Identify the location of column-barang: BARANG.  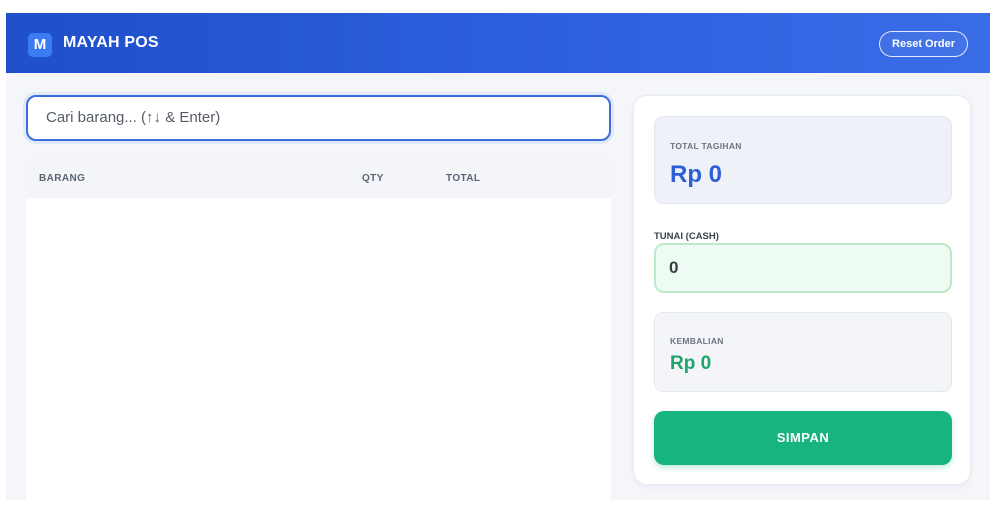
(62, 178).